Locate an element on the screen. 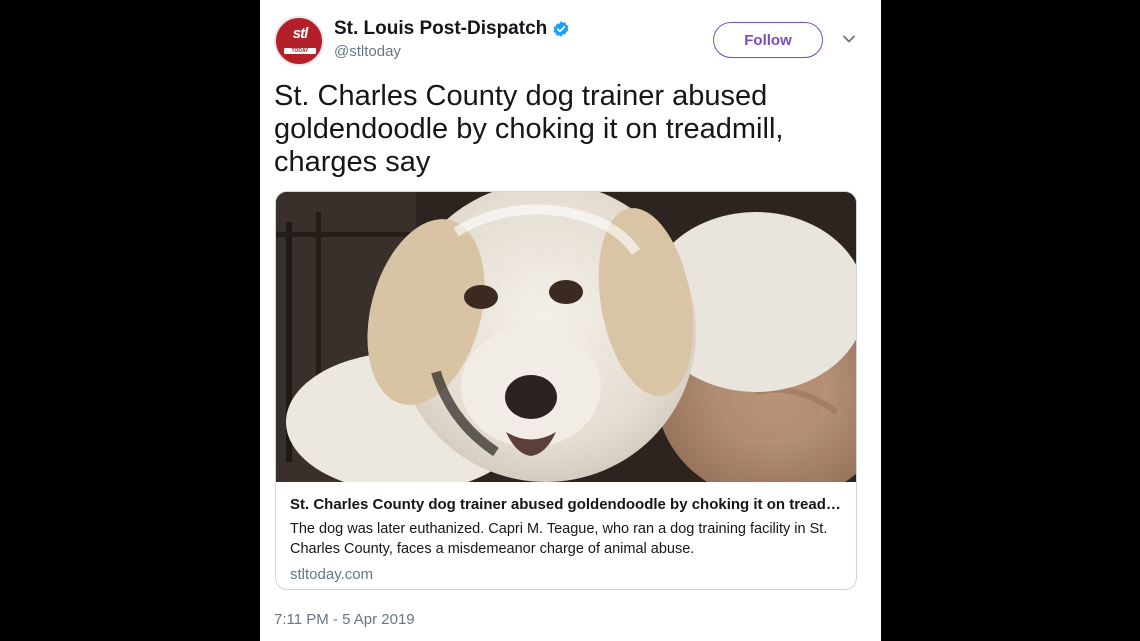 The width and height of the screenshot is (1140, 641). display-name-row: St. Louis Post-Dispatch is located at coordinates (452, 29).